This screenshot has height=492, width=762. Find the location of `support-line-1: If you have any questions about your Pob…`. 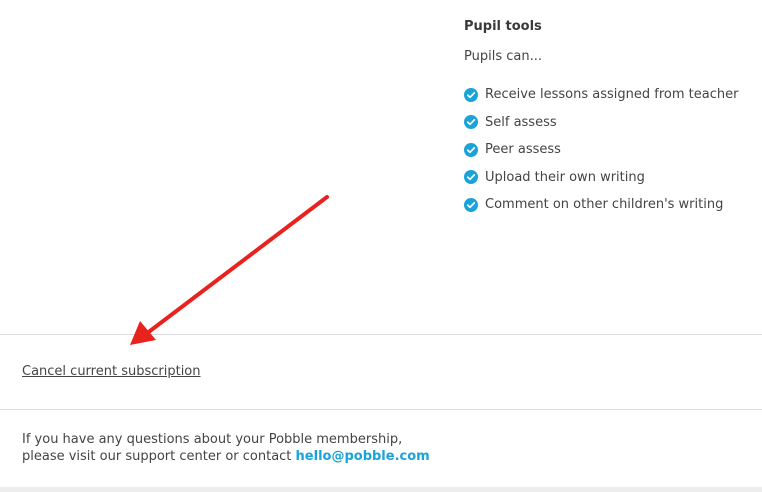

support-line-1: If you have any questions about your Pob… is located at coordinates (212, 439).